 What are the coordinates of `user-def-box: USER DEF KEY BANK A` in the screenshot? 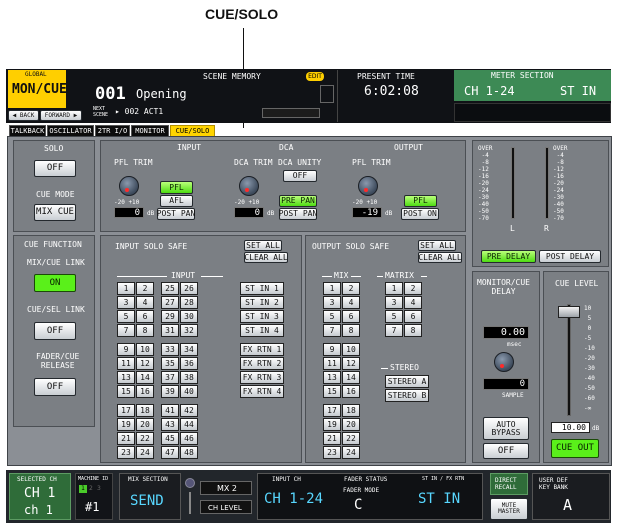 It's located at (571, 496).